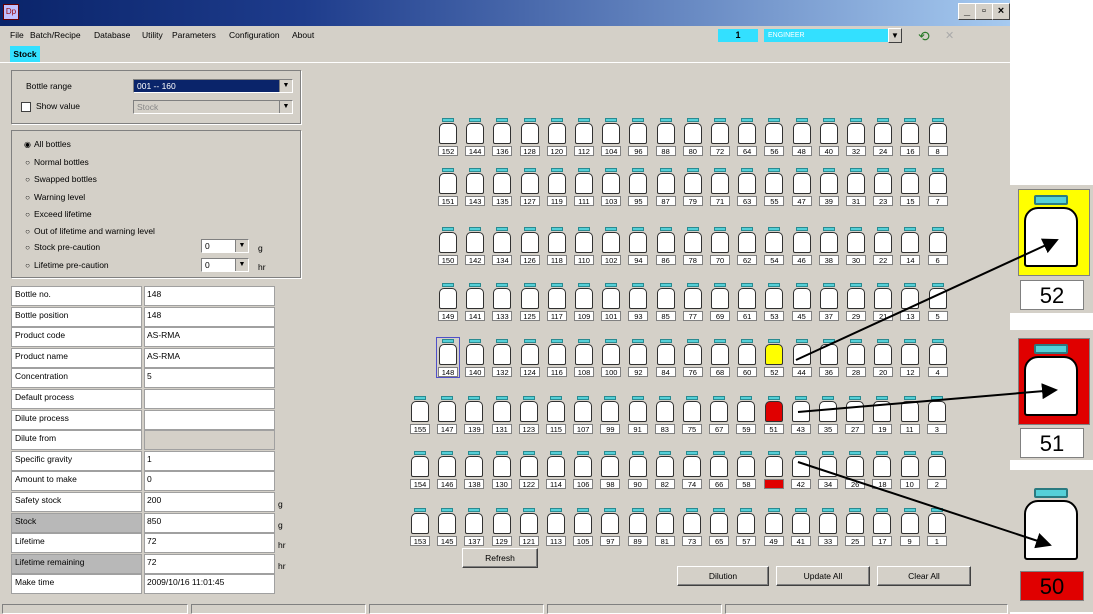  I want to click on bottle-74: 74, so click(692, 470).